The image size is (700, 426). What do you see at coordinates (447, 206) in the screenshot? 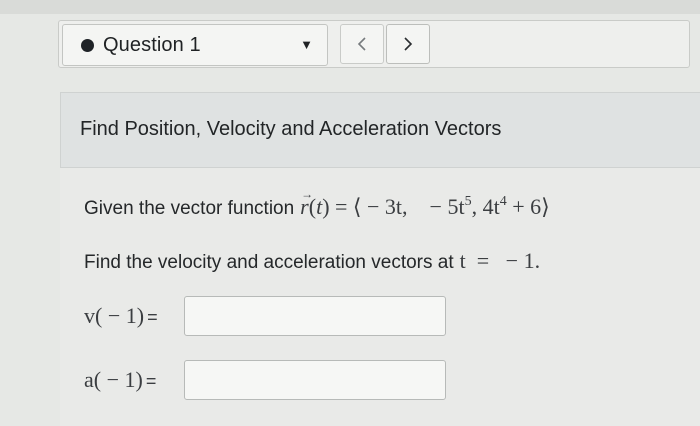
I see `component-2-coef: − 5t` at bounding box center [447, 206].